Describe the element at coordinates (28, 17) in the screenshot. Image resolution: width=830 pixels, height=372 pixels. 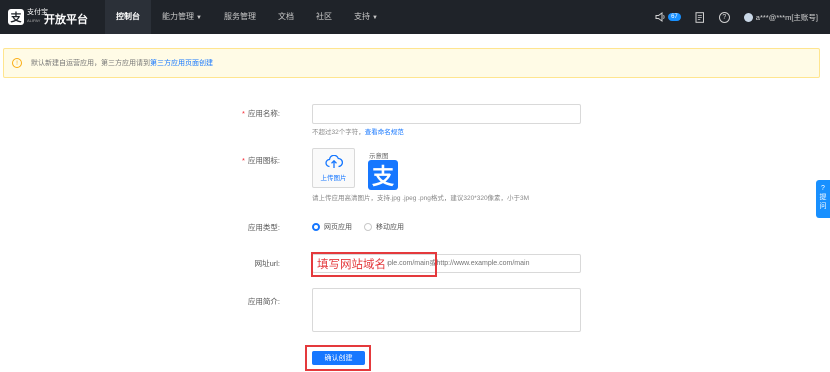
I see `alipay-logo: 支 支付宝 ALIPAY` at that location.